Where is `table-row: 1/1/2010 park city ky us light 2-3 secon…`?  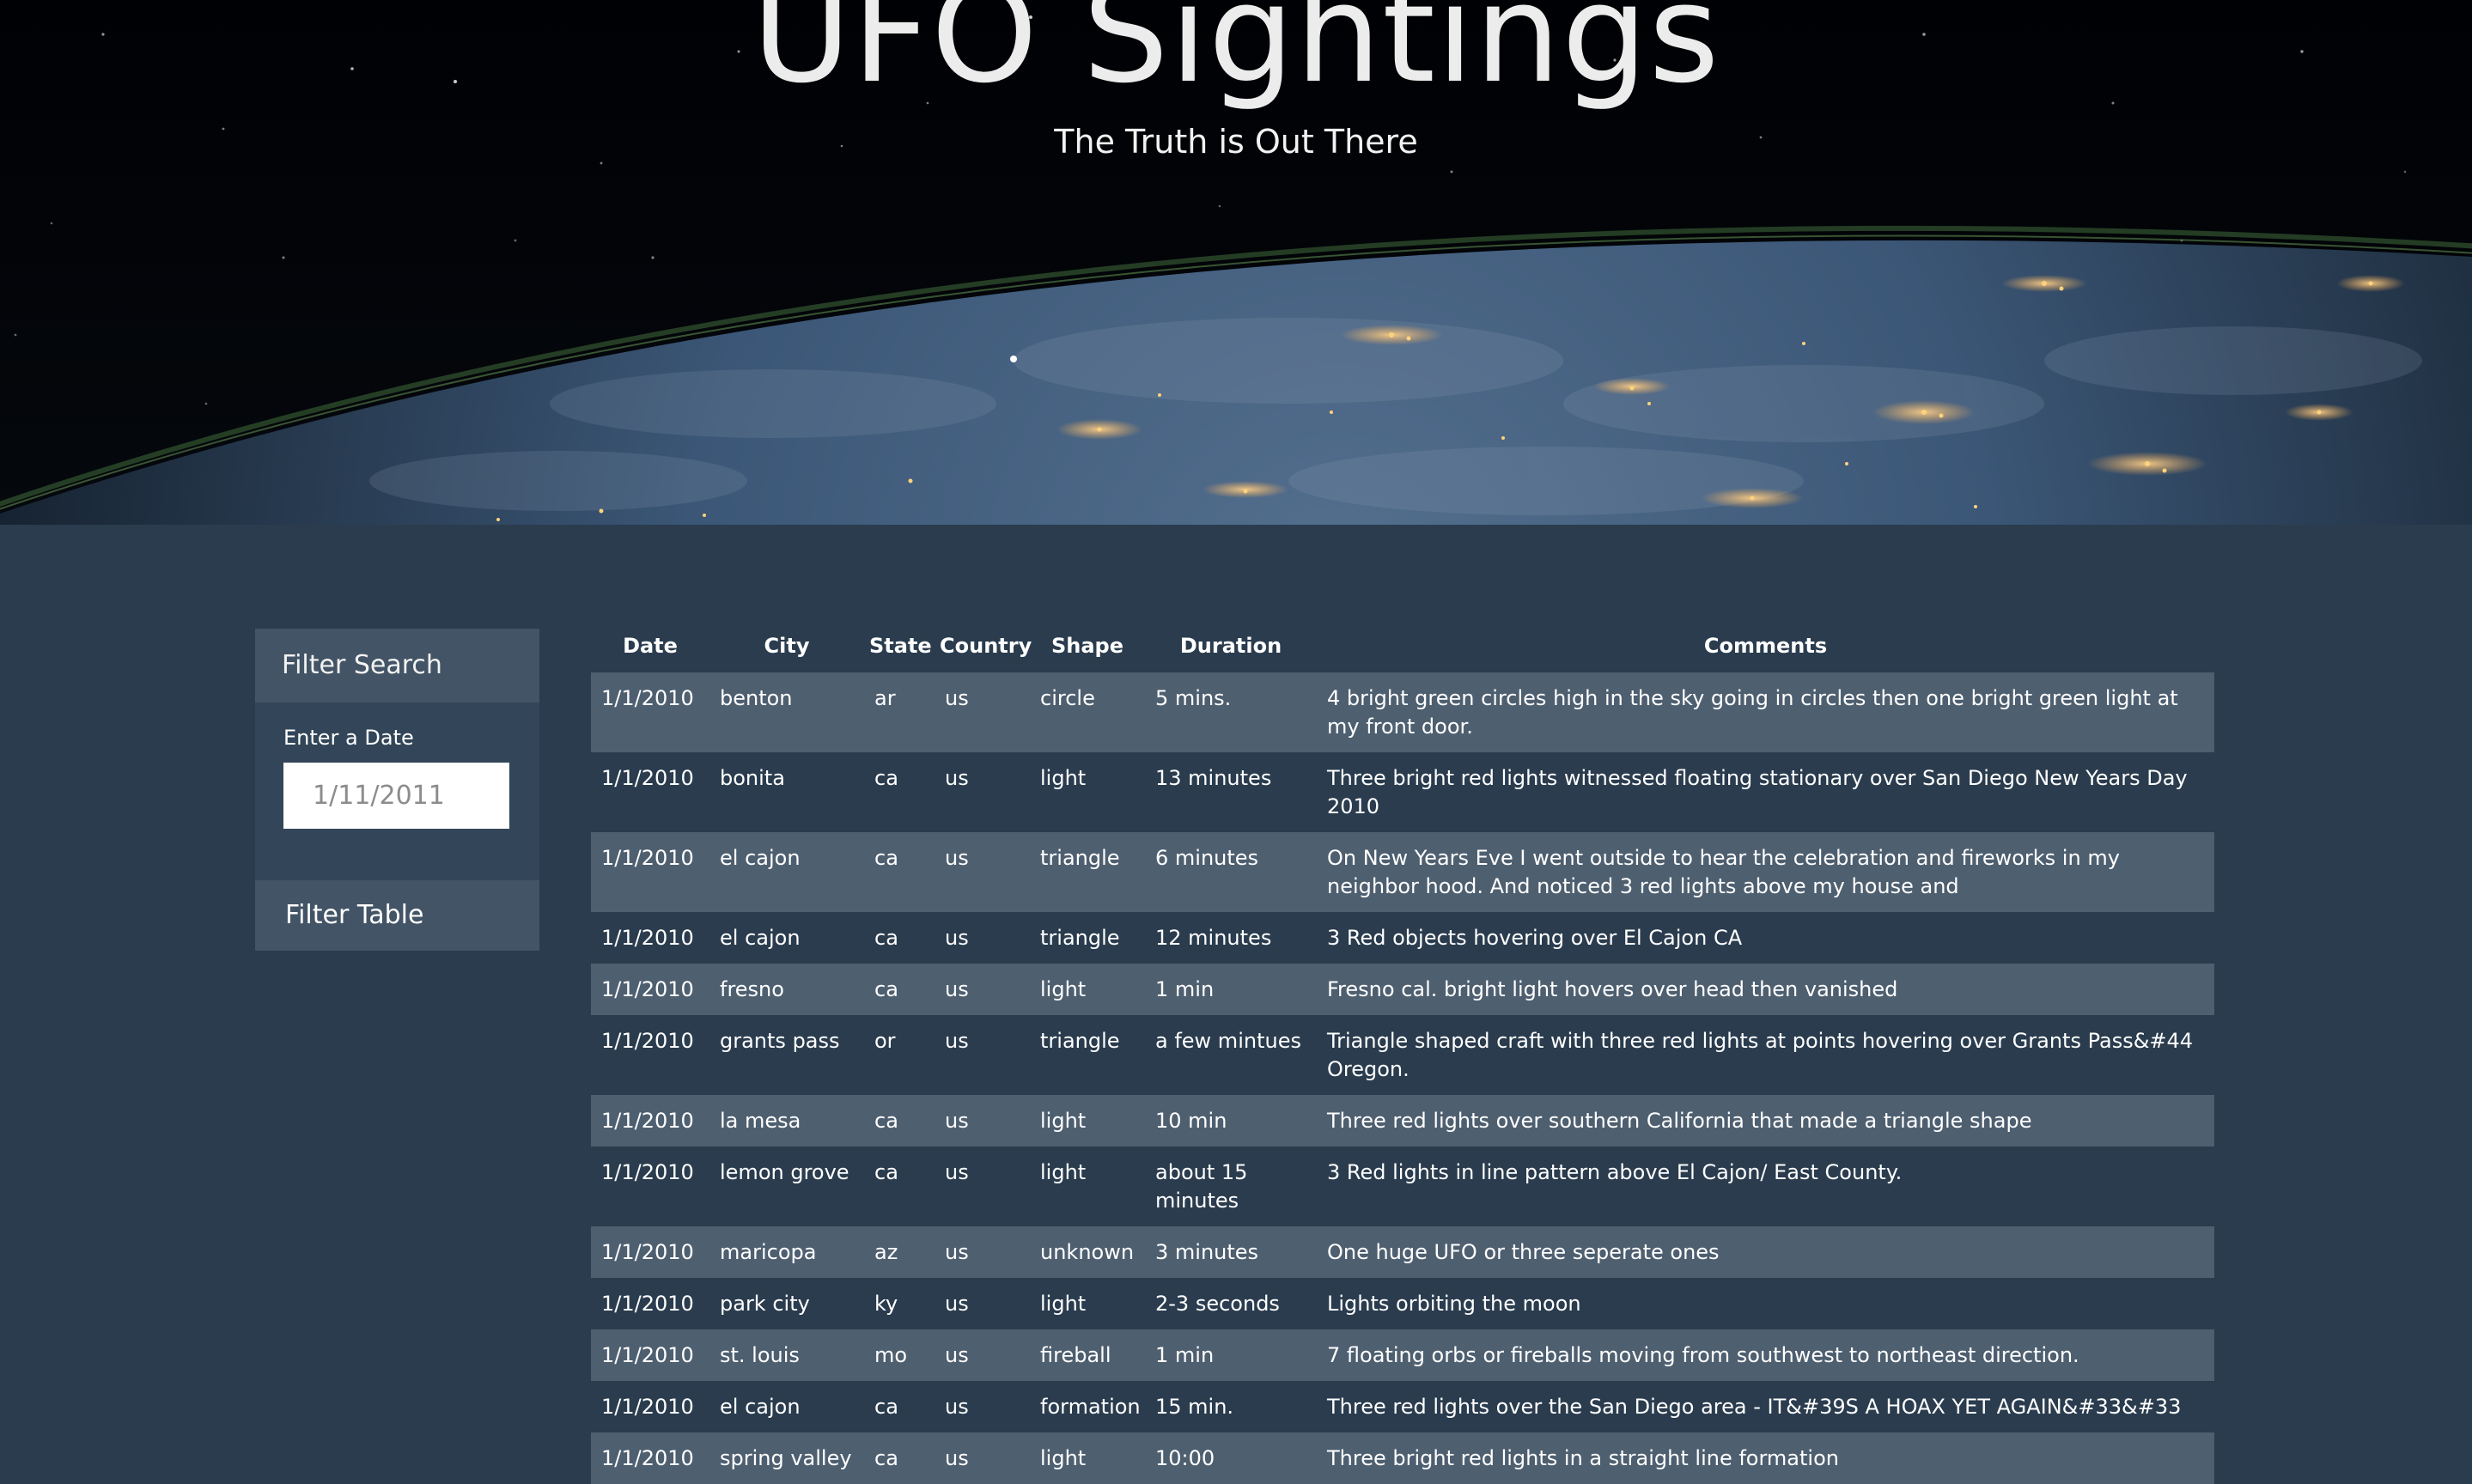 table-row: 1/1/2010 park city ky us light 2-3 secon… is located at coordinates (1402, 1304).